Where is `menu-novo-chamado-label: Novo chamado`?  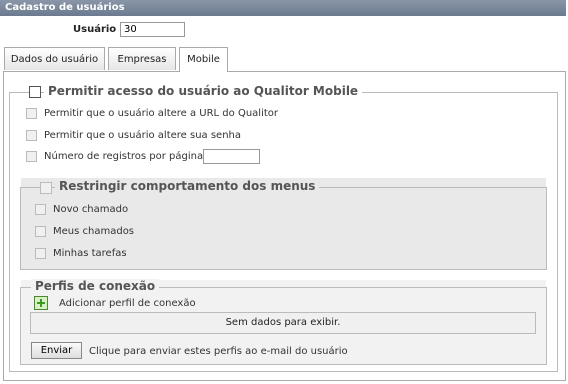 menu-novo-chamado-label: Novo chamado is located at coordinates (91, 209).